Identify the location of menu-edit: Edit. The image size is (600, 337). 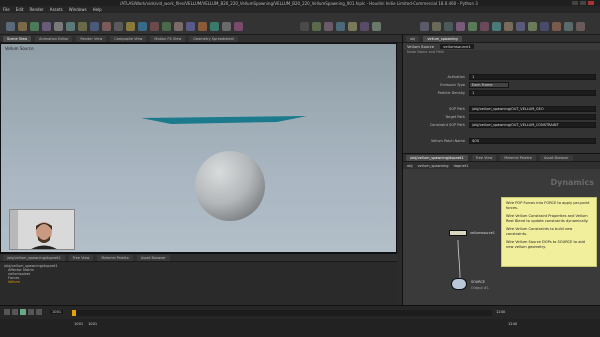
(20, 9).